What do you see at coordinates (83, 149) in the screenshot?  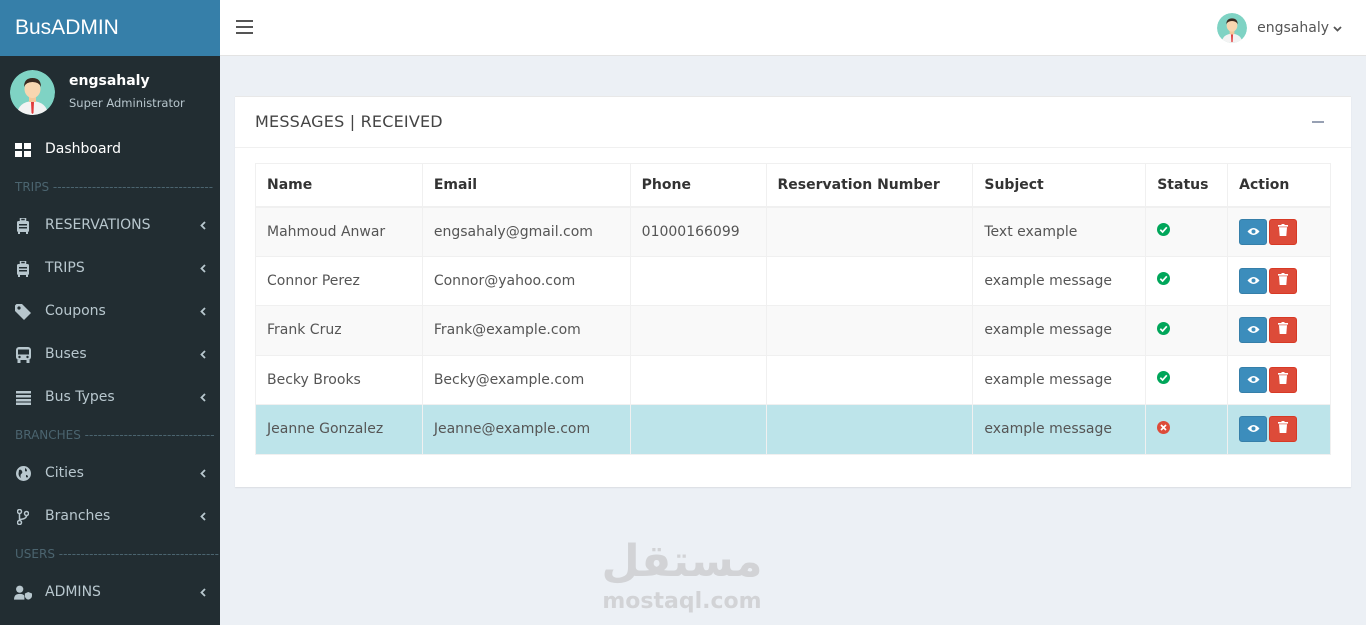 I see `sidebar-item-label: Dashboard` at bounding box center [83, 149].